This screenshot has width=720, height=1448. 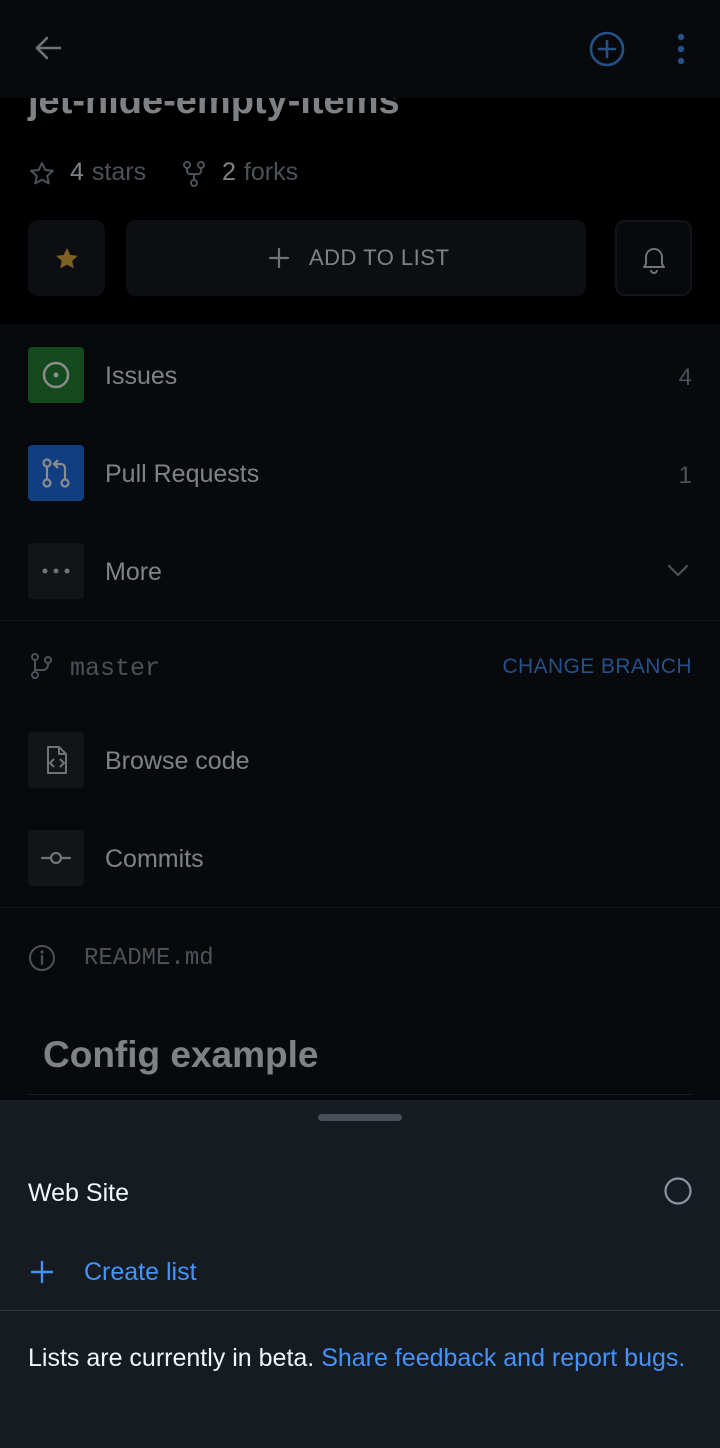 I want to click on create-list-button: Create list, so click(x=360, y=1271).